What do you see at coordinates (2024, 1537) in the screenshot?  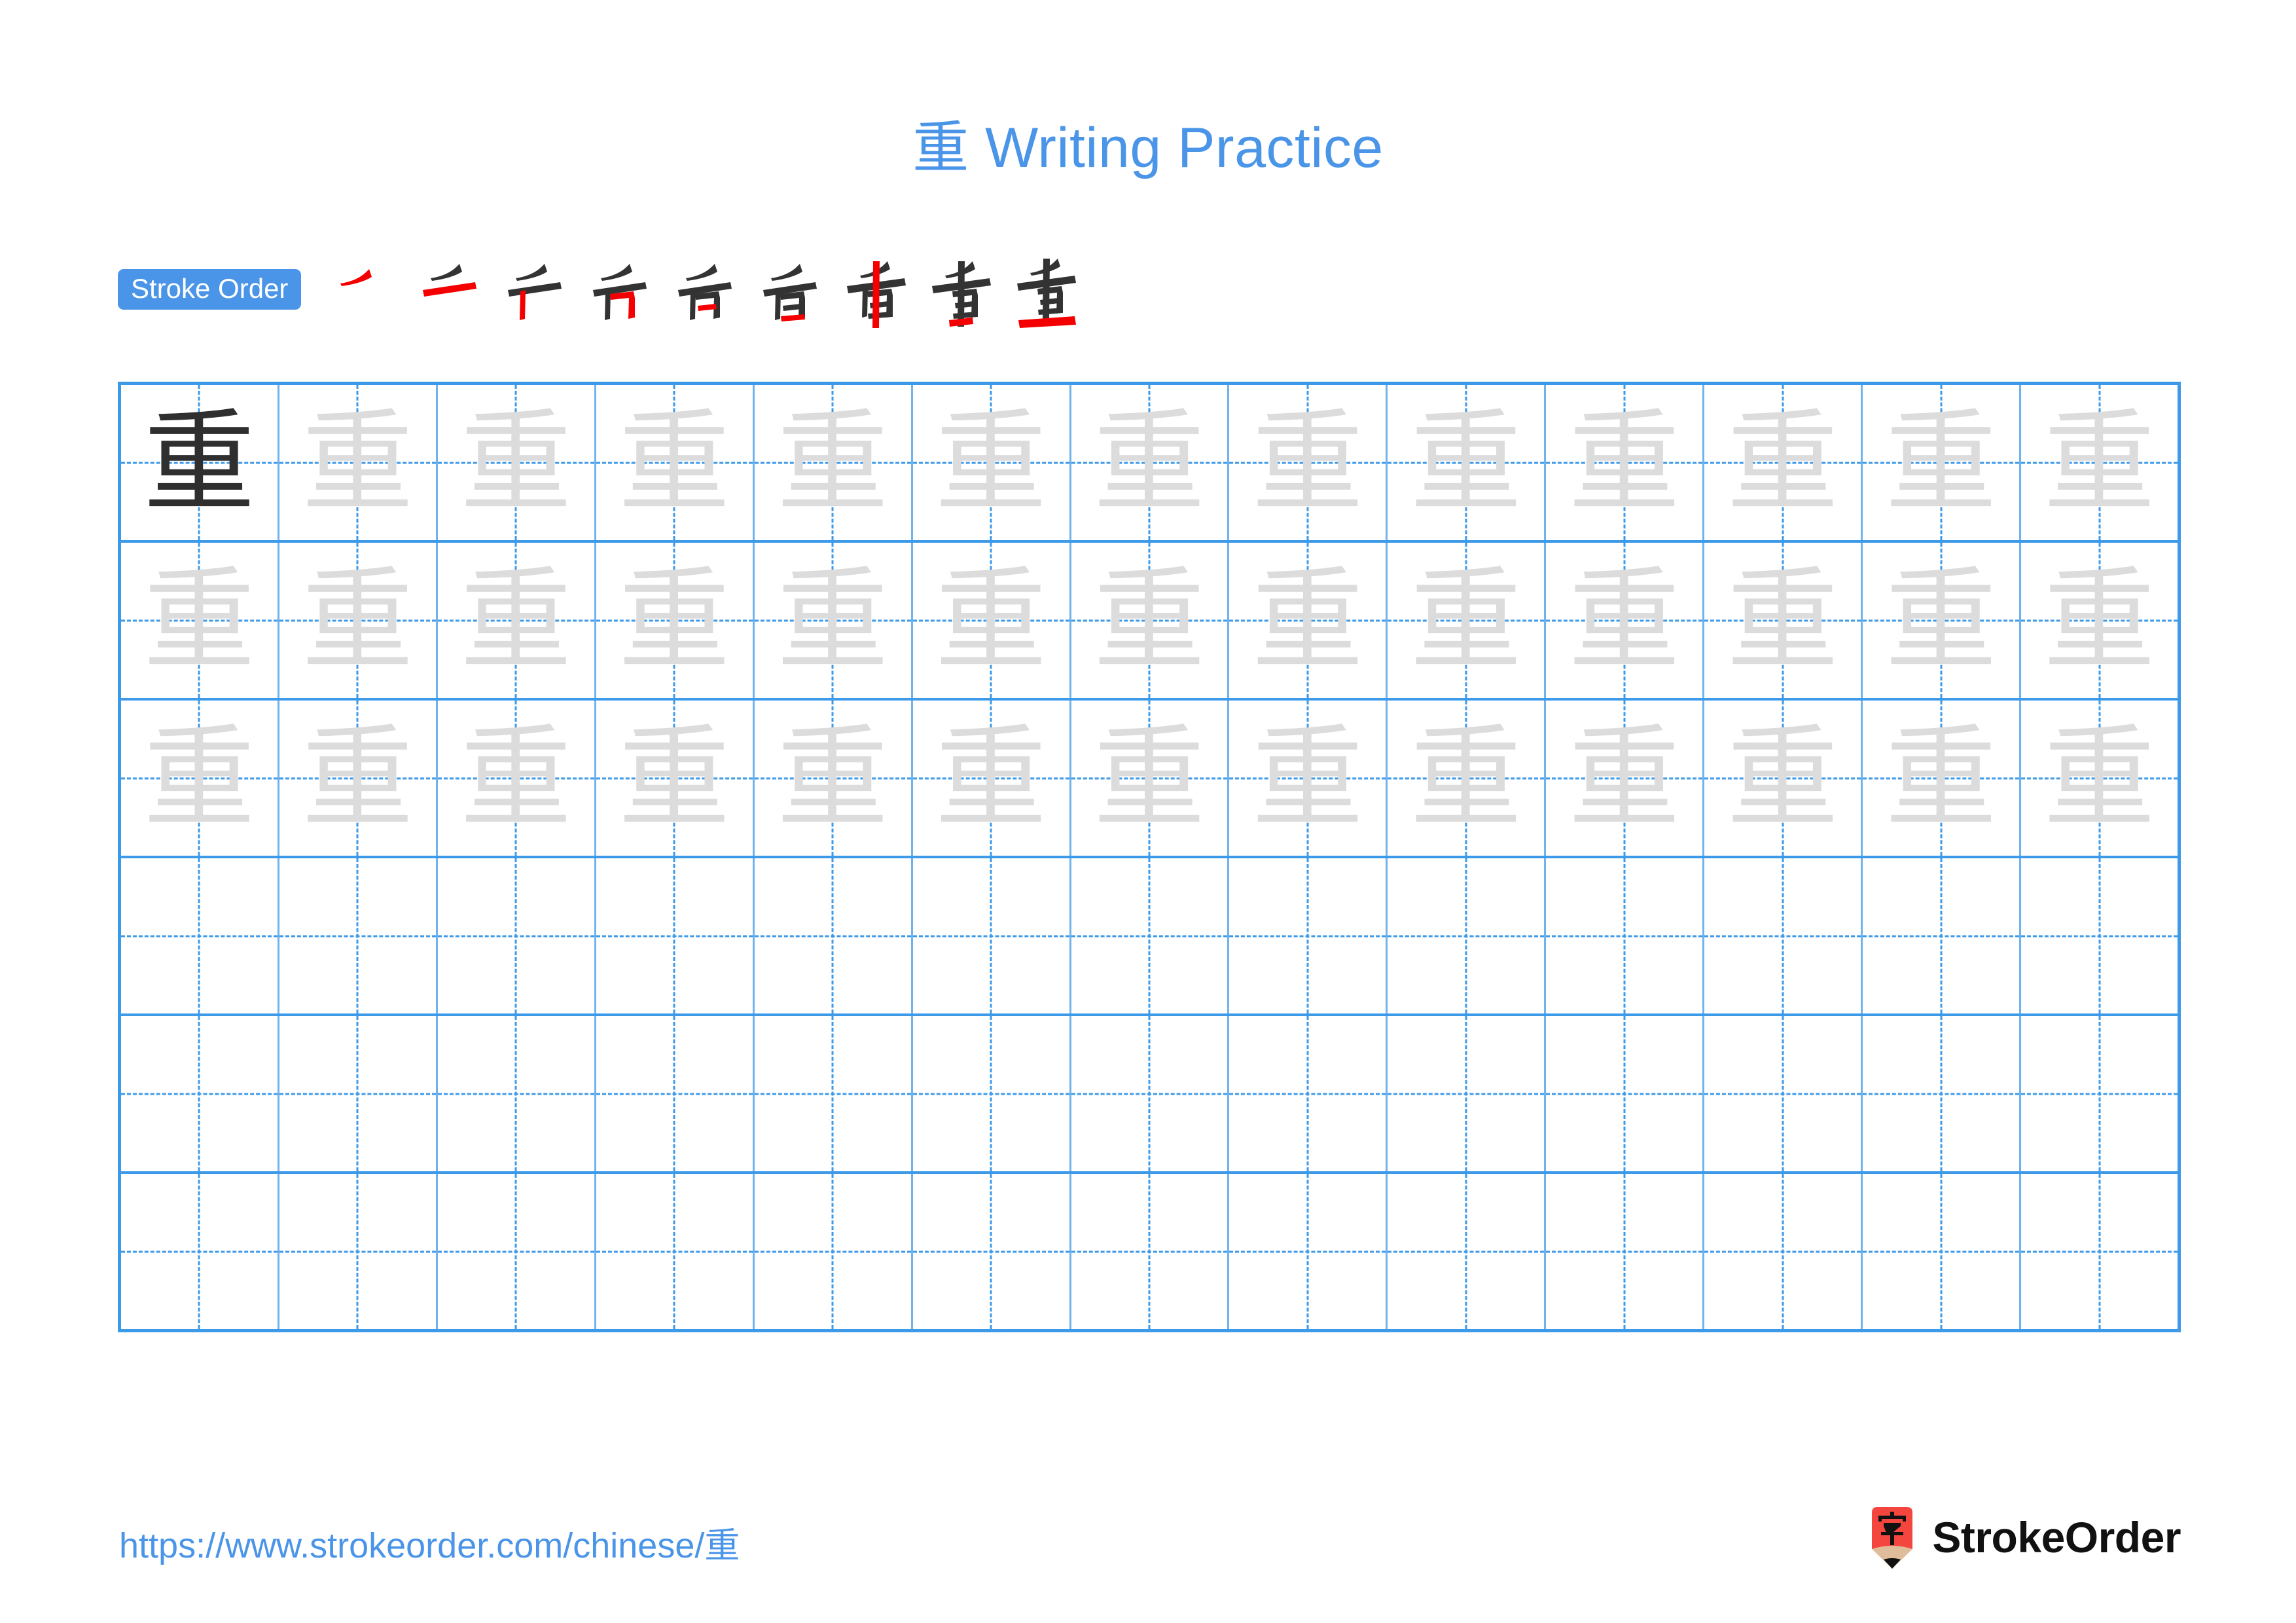 I see `brand-logo: StrokeOrder` at bounding box center [2024, 1537].